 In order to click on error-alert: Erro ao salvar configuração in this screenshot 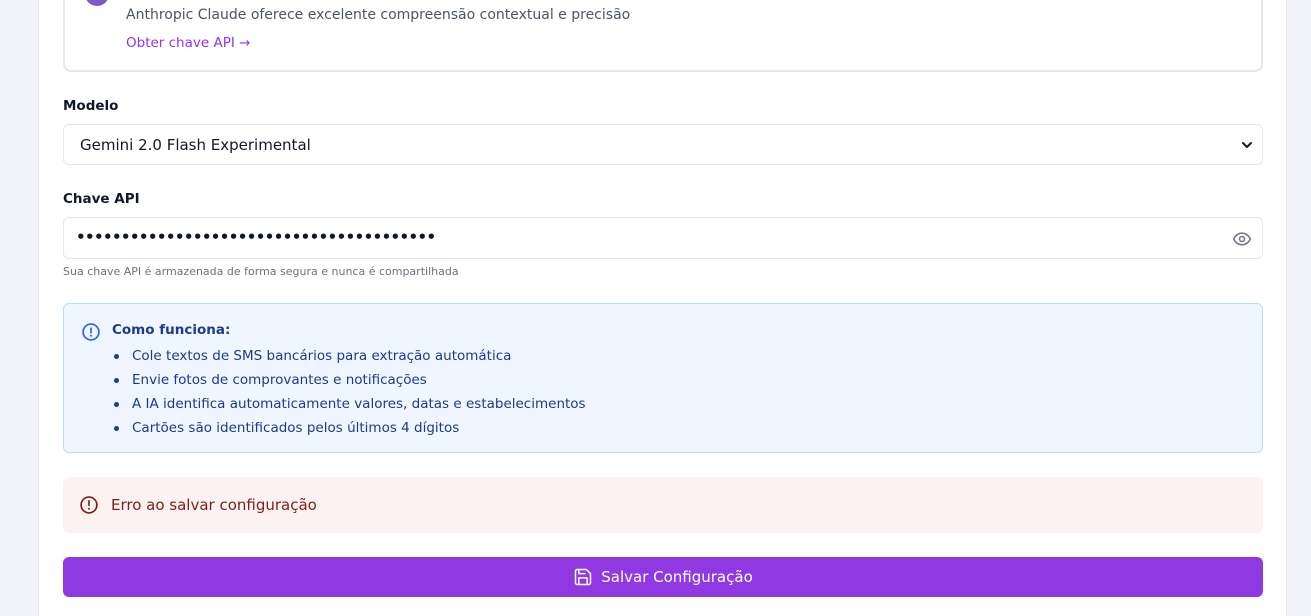, I will do `click(663, 505)`.